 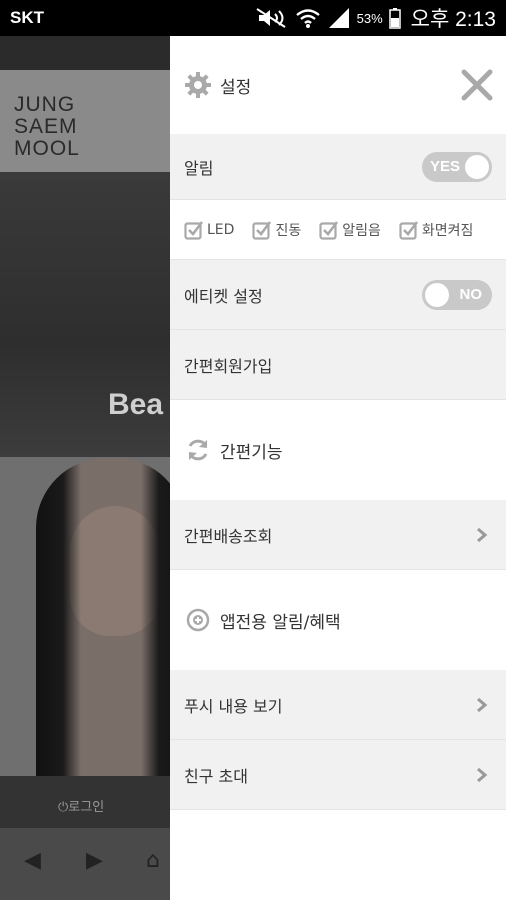 I want to click on toggle-text: YES, so click(x=445, y=166).